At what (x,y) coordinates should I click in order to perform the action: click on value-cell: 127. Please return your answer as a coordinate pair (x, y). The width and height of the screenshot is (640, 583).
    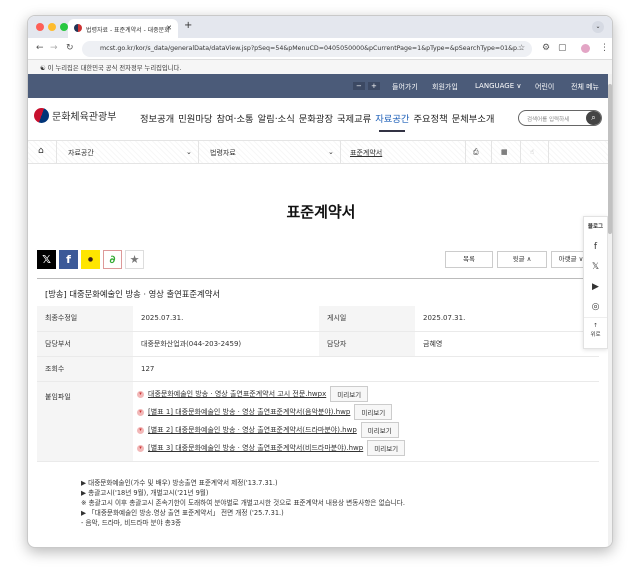
    Looking at the image, I should click on (366, 369).